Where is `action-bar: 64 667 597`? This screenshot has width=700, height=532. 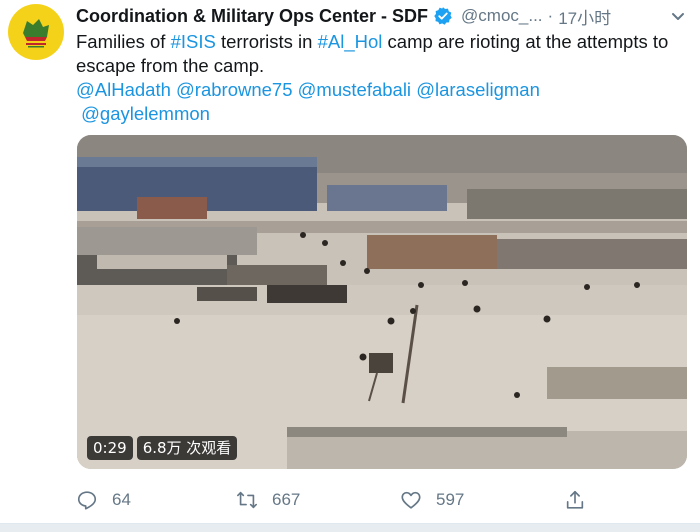
action-bar: 64 667 597 is located at coordinates (346, 500).